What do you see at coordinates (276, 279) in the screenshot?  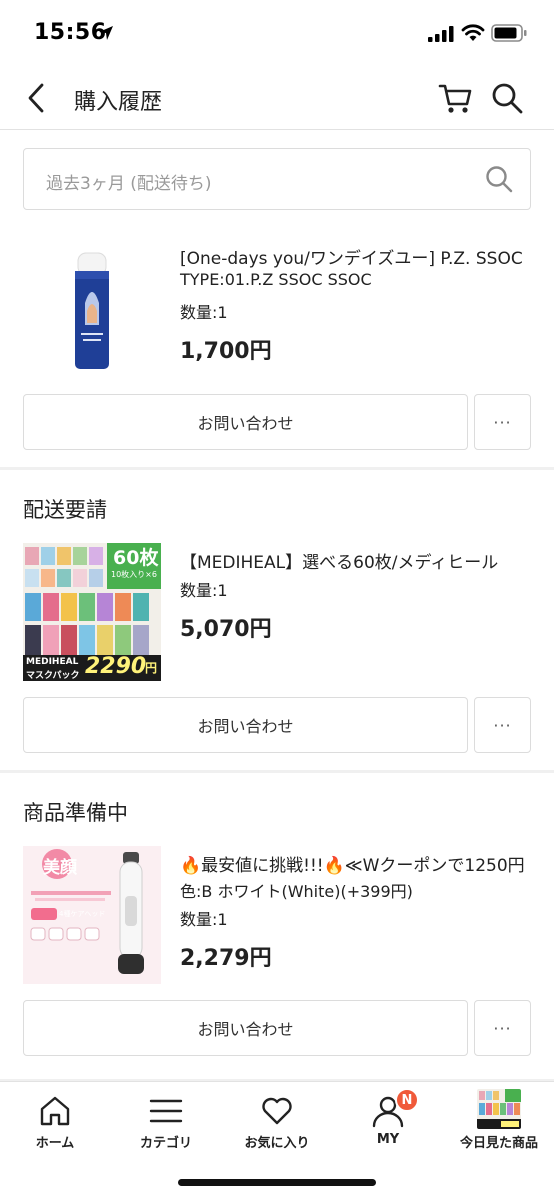 I see `product-option: TYPE:01.P.Z SSOC SSOC` at bounding box center [276, 279].